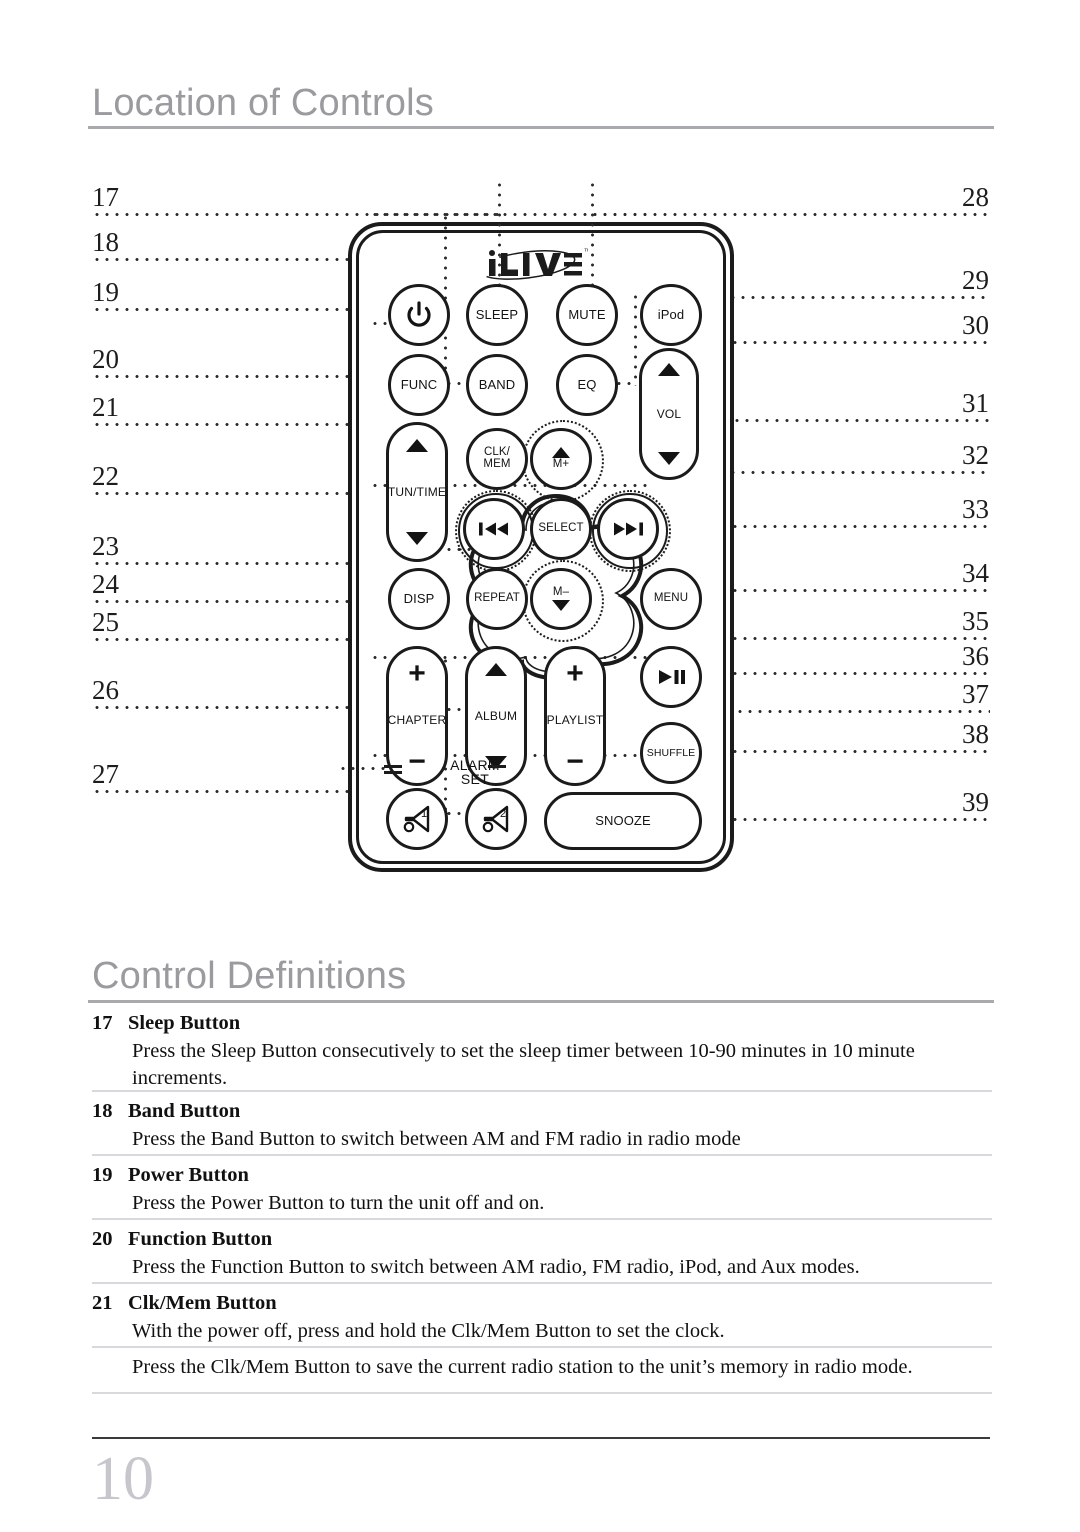 Image resolution: width=1080 pixels, height=1532 pixels. What do you see at coordinates (561, 529) in the screenshot?
I see `select-button: SELECT` at bounding box center [561, 529].